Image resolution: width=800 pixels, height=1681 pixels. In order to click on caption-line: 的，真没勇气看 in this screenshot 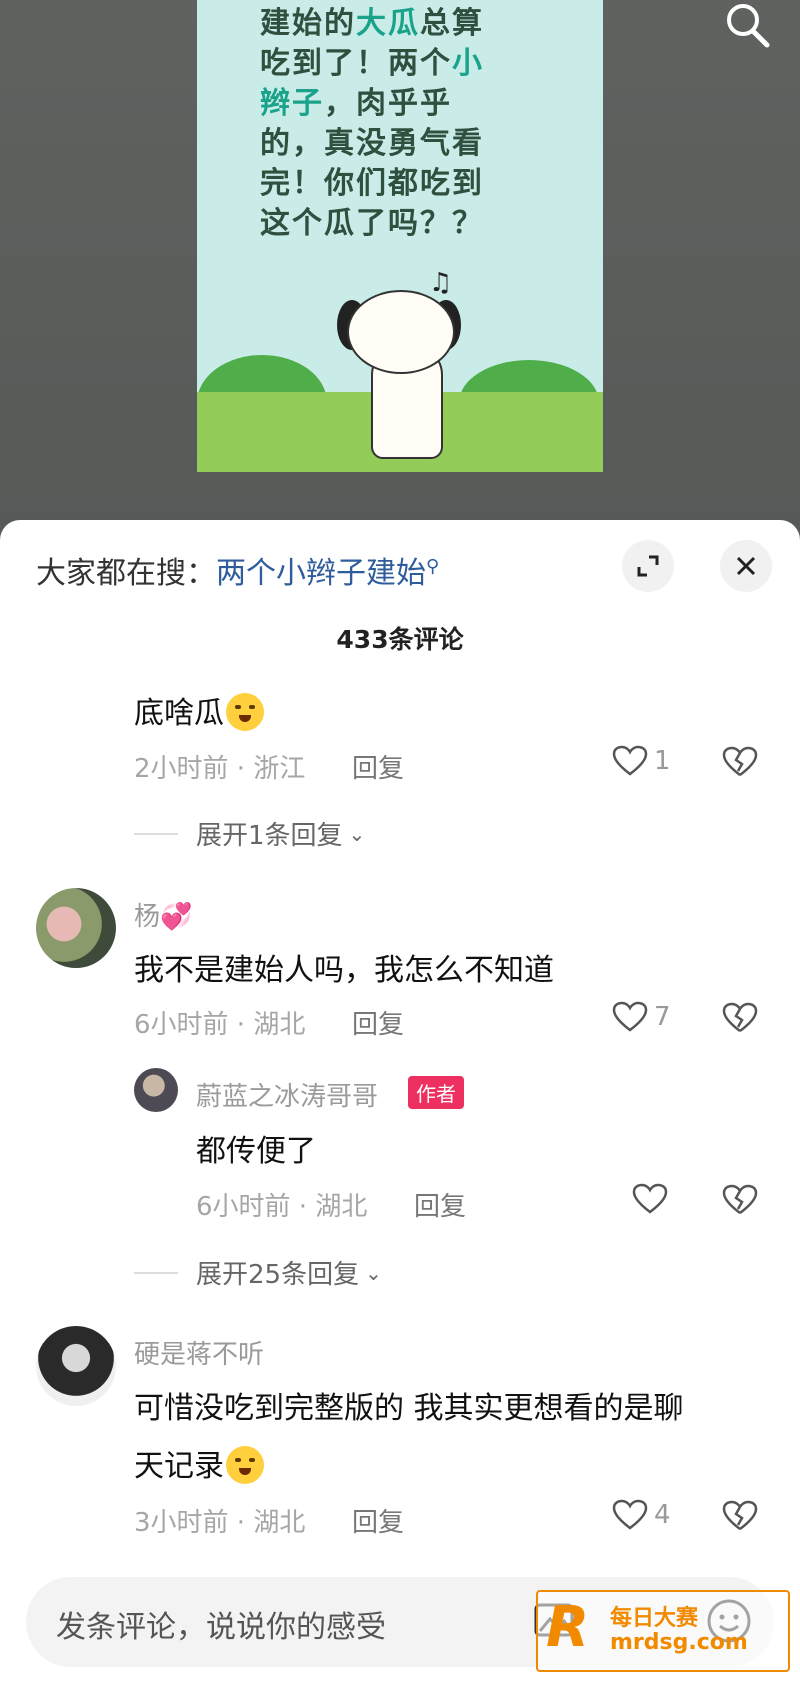, I will do `click(395, 144)`.